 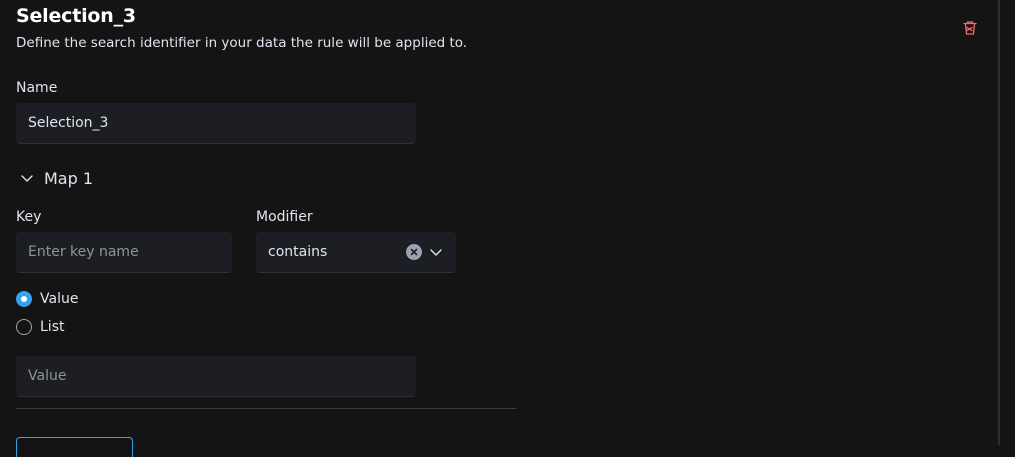 I want to click on delete-selection-button, so click(x=970, y=28).